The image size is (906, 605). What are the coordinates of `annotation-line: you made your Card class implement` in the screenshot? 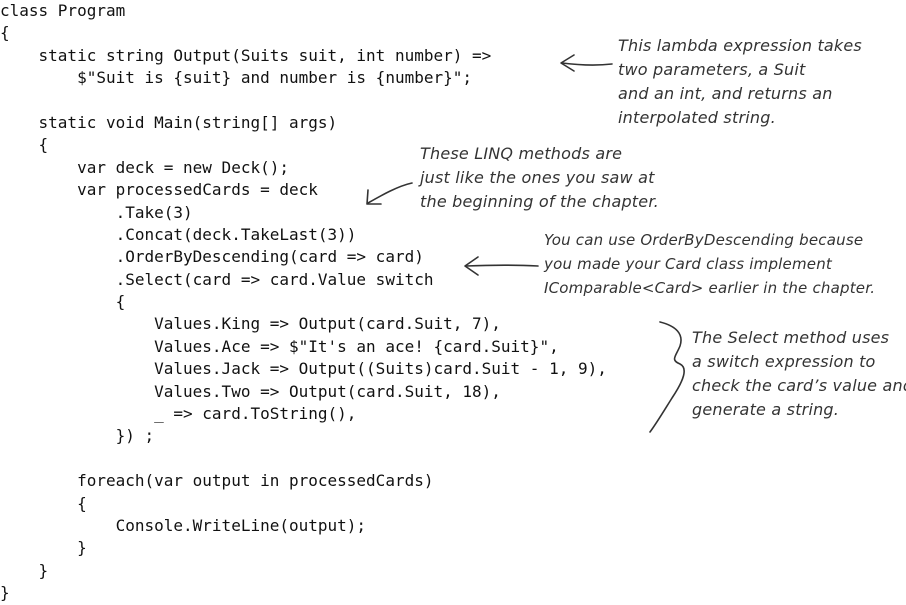 It's located at (688, 264).